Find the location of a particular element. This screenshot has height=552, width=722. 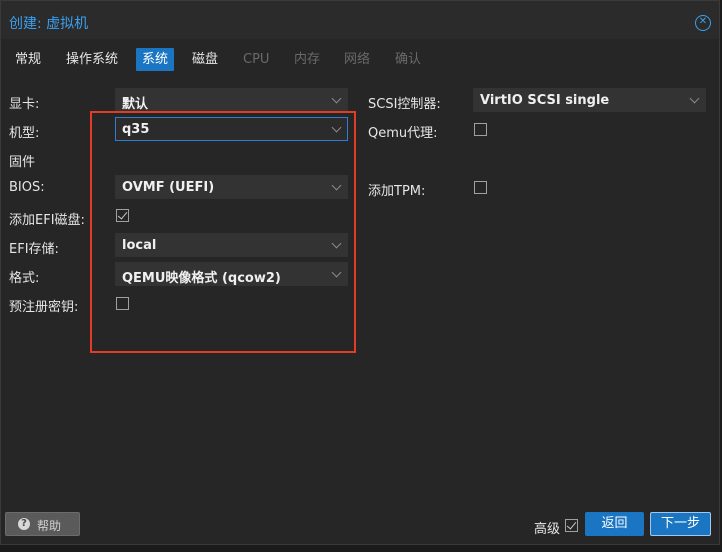

bios-label: BIOS: is located at coordinates (27, 187).